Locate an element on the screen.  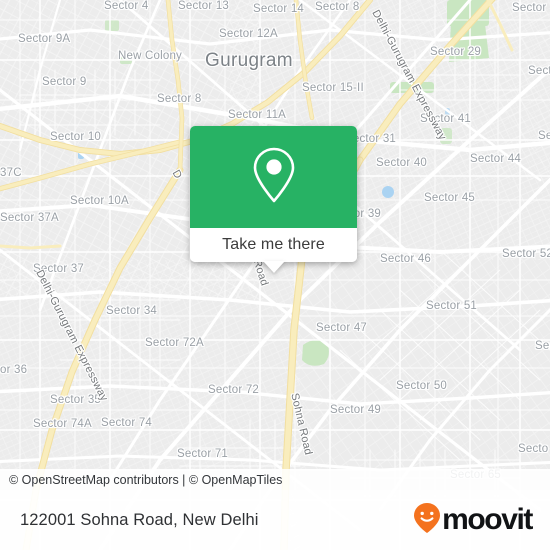
footer-bar: 122001 Sohna Road, New Delhi moovit is located at coordinates (275, 520).